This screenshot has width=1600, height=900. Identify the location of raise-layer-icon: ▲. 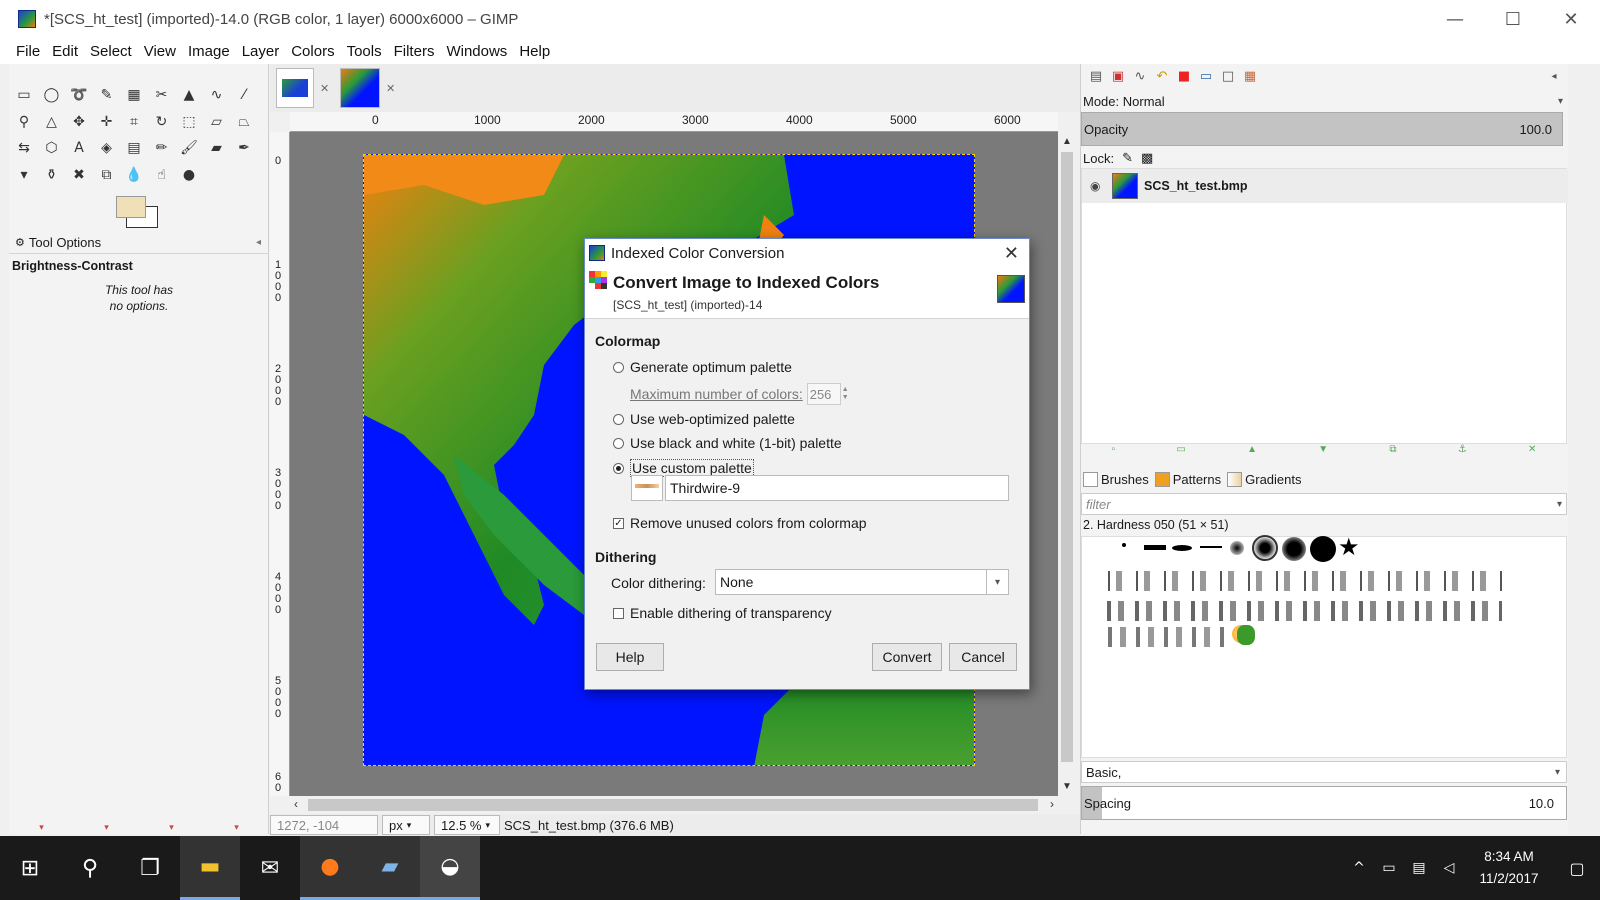
(1252, 453).